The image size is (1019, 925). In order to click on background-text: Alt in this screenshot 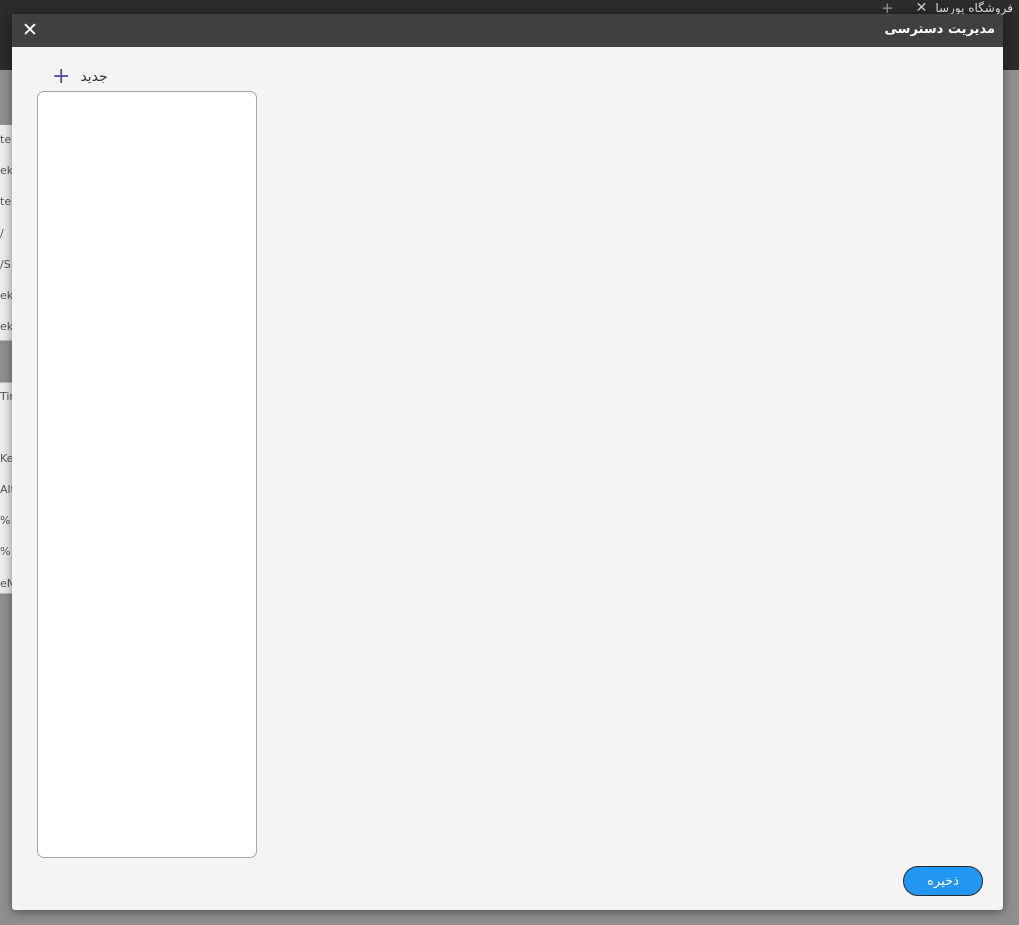, I will do `click(6, 489)`.